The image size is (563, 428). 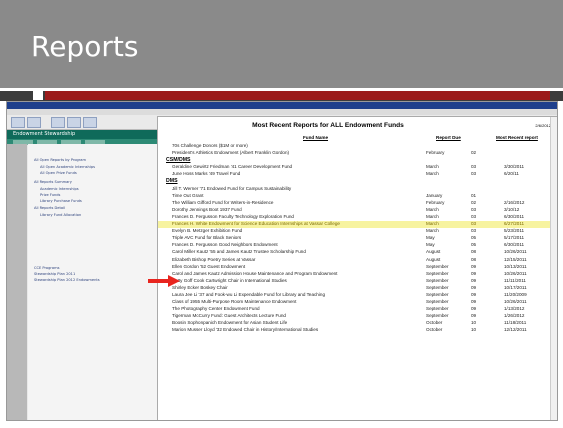 I want to click on row-last: 11/11/2011, so click(x=515, y=280).